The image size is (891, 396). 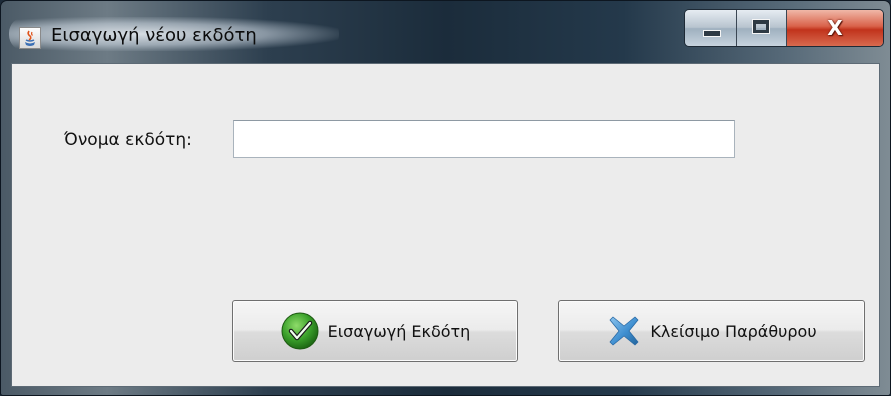 I want to click on blue-x-icon, so click(x=624, y=331).